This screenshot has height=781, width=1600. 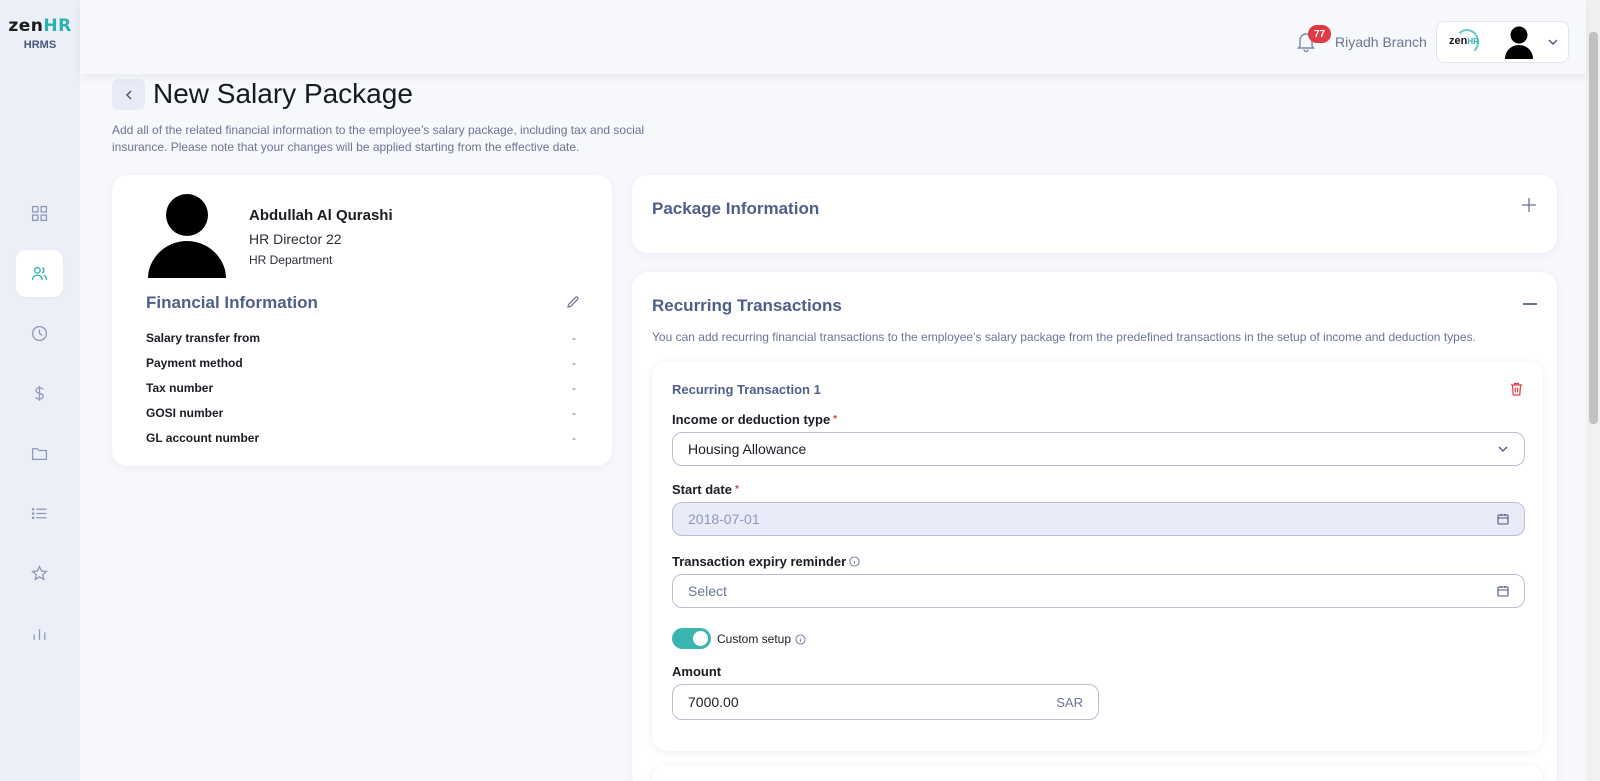 I want to click on logo-accent-text: HR, so click(x=57, y=26).